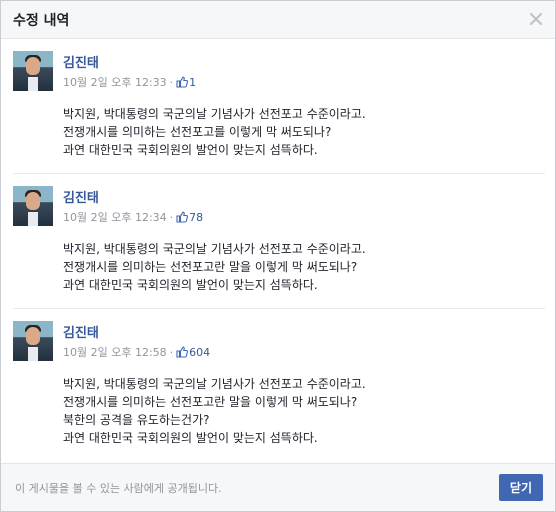  I want to click on like-count: 604, so click(199, 352).